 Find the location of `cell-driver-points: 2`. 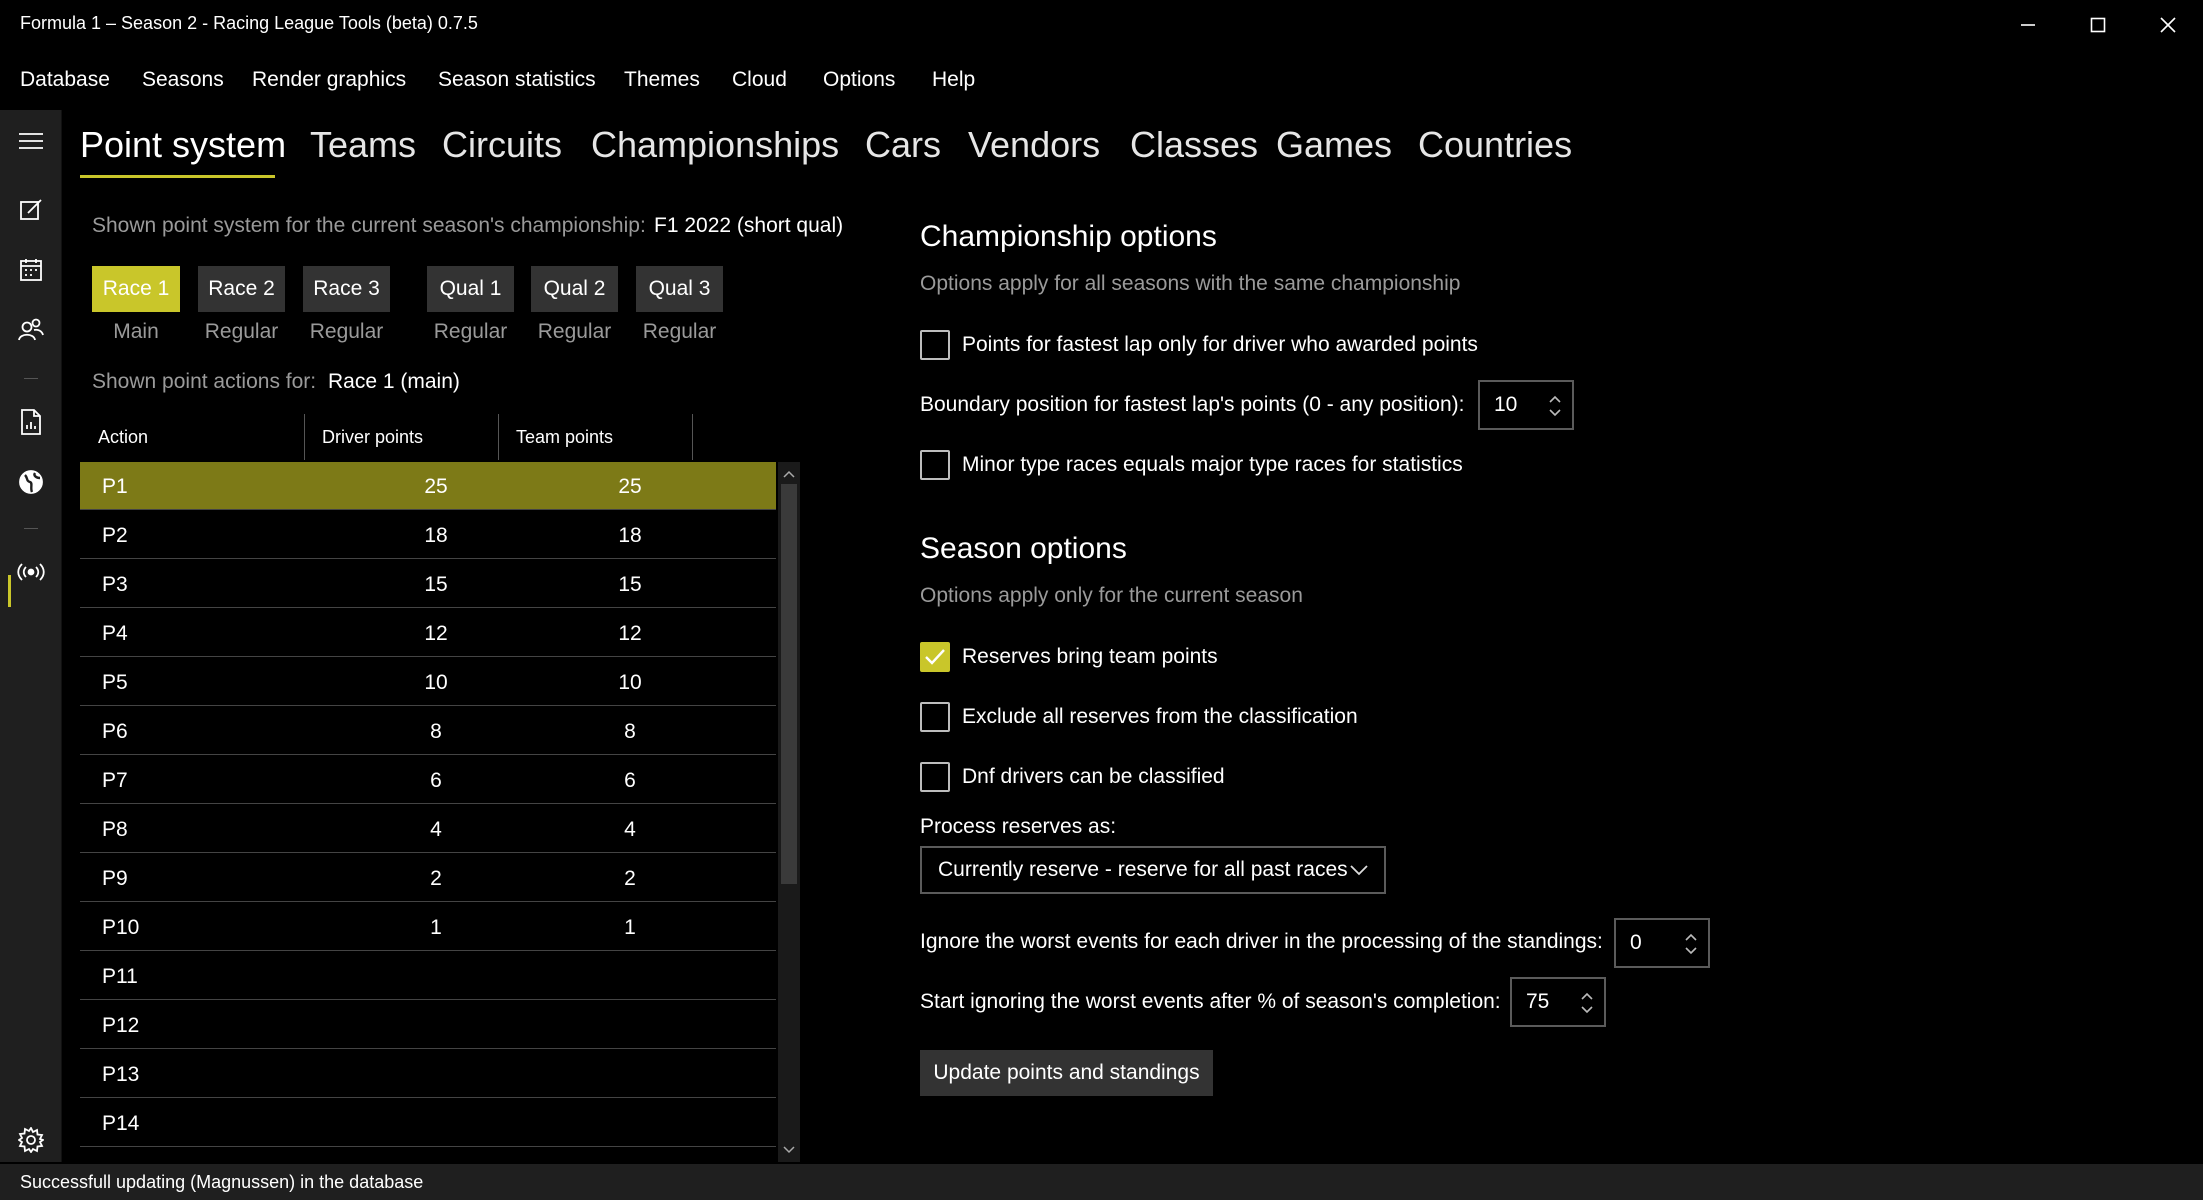

cell-driver-points: 2 is located at coordinates (436, 879).